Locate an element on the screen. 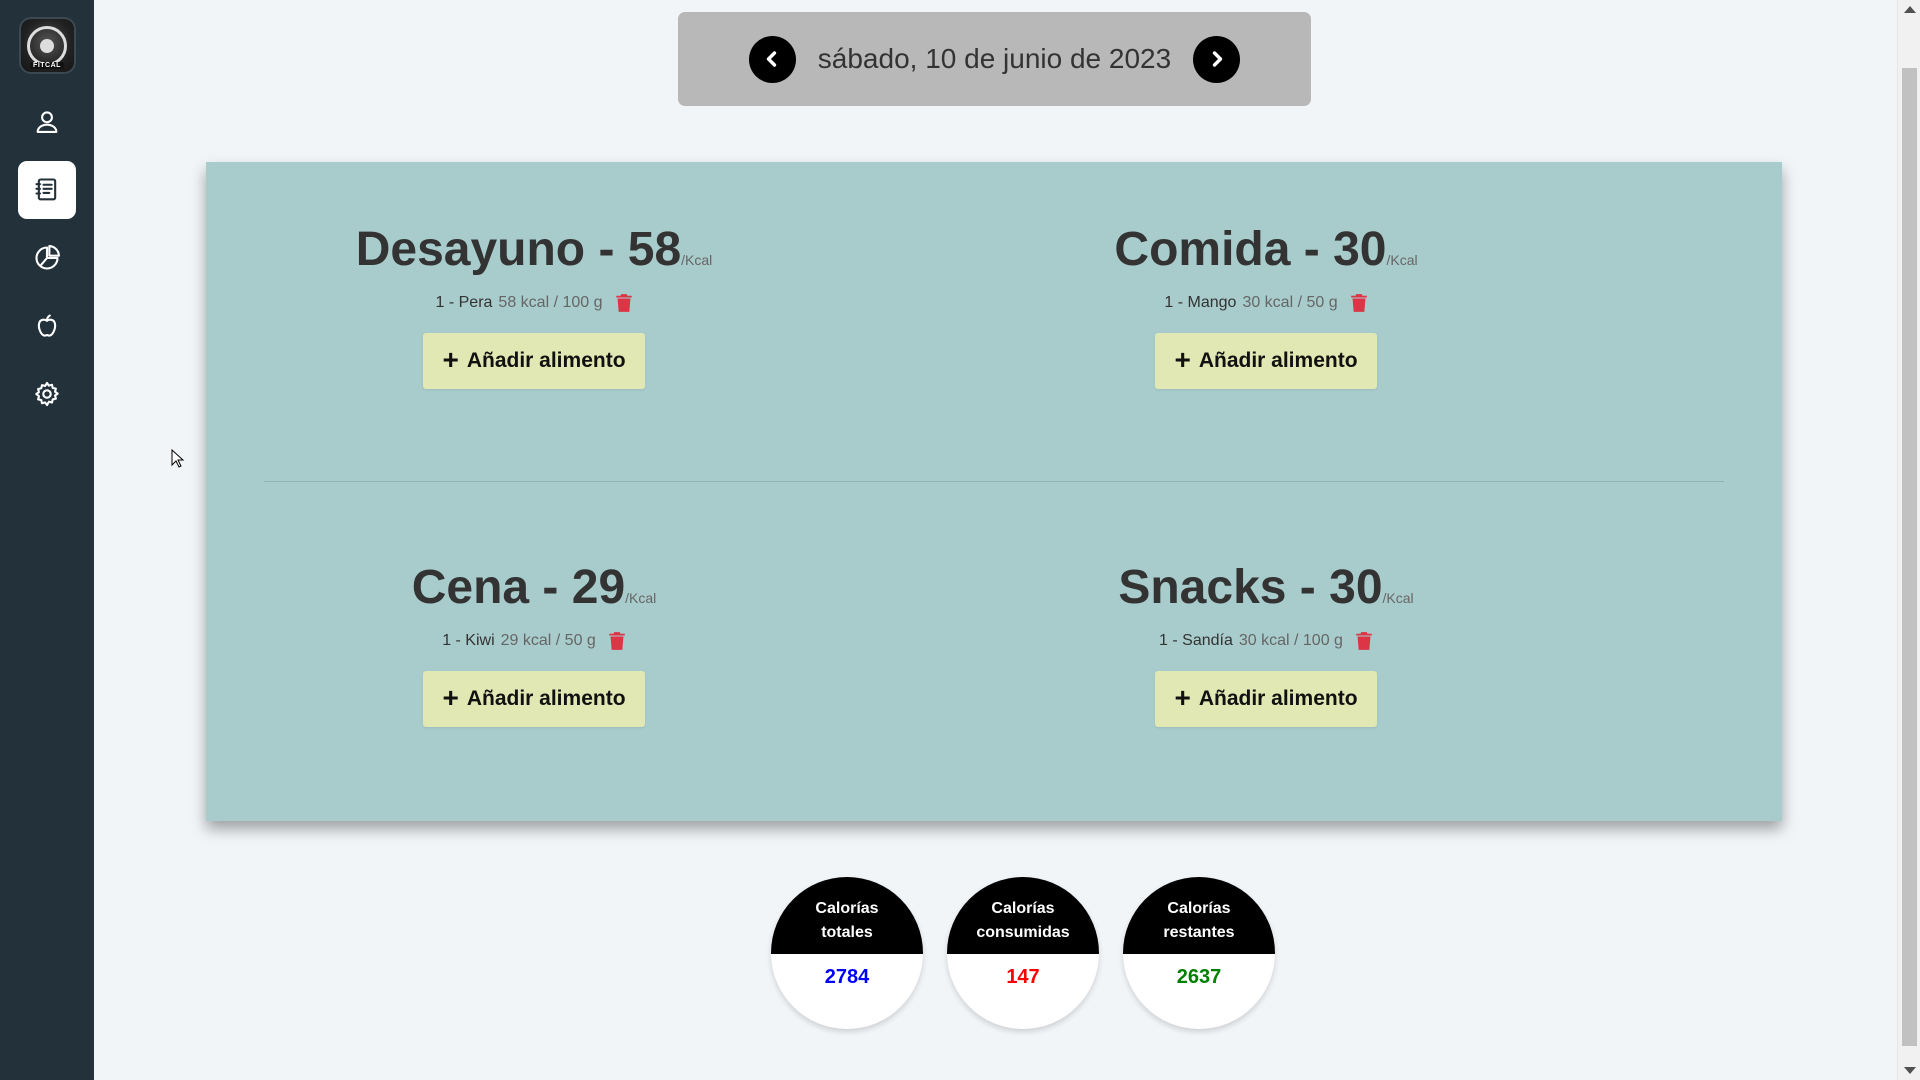 The image size is (1920, 1080). app-logo: FITCAL is located at coordinates (47, 45).